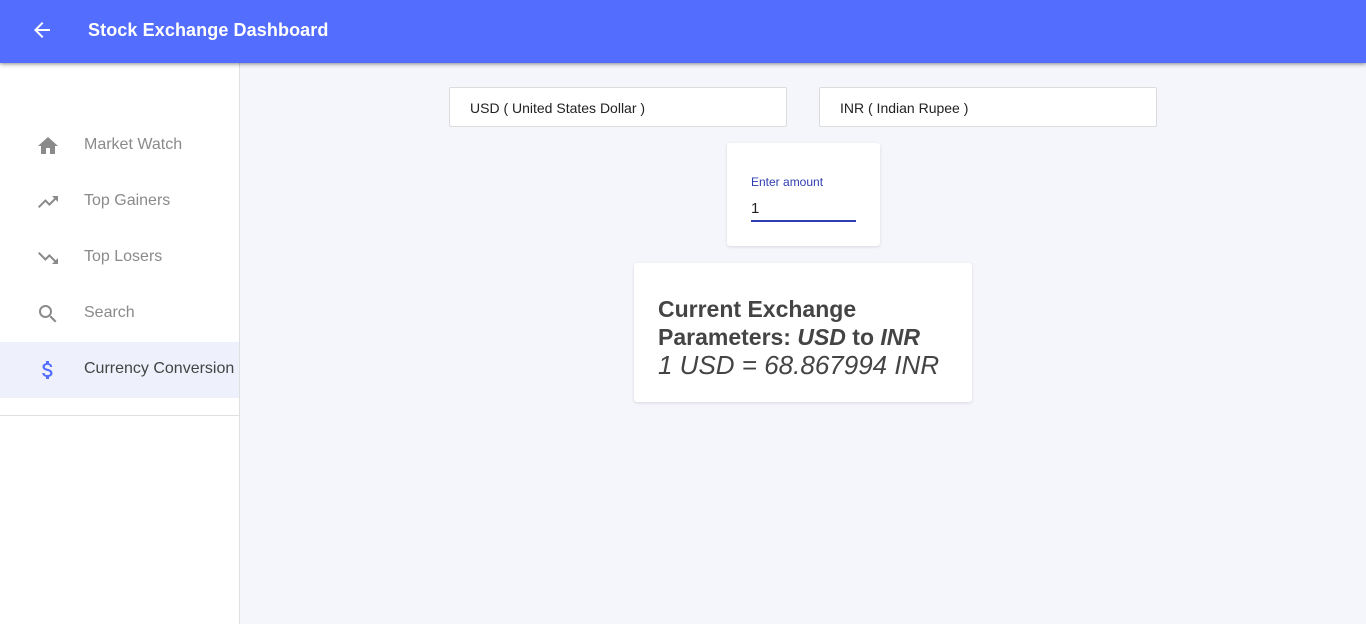  I want to click on home-icon, so click(48, 146).